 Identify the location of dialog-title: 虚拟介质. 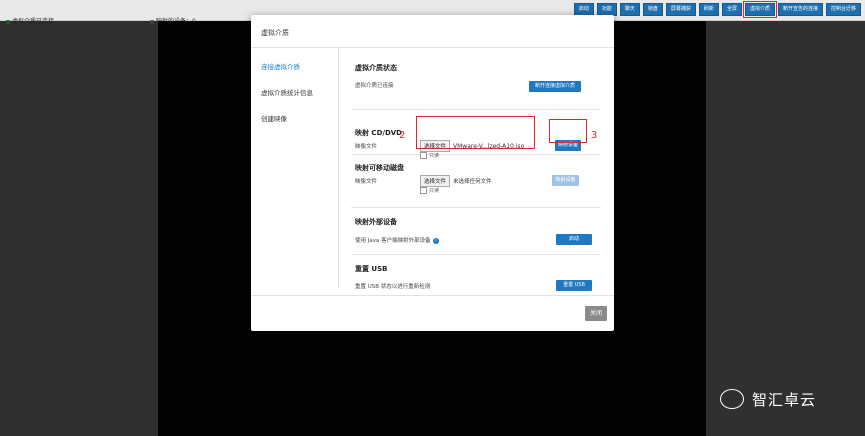
(275, 33).